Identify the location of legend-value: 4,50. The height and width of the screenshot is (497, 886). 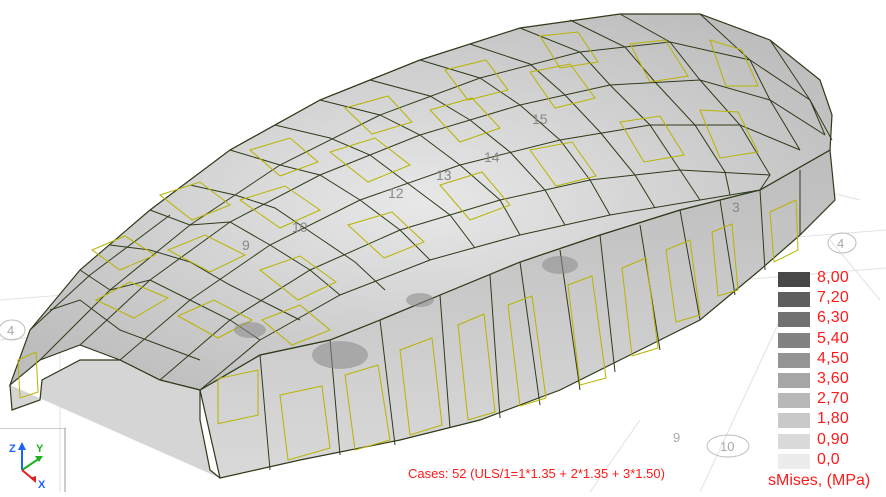
(833, 358).